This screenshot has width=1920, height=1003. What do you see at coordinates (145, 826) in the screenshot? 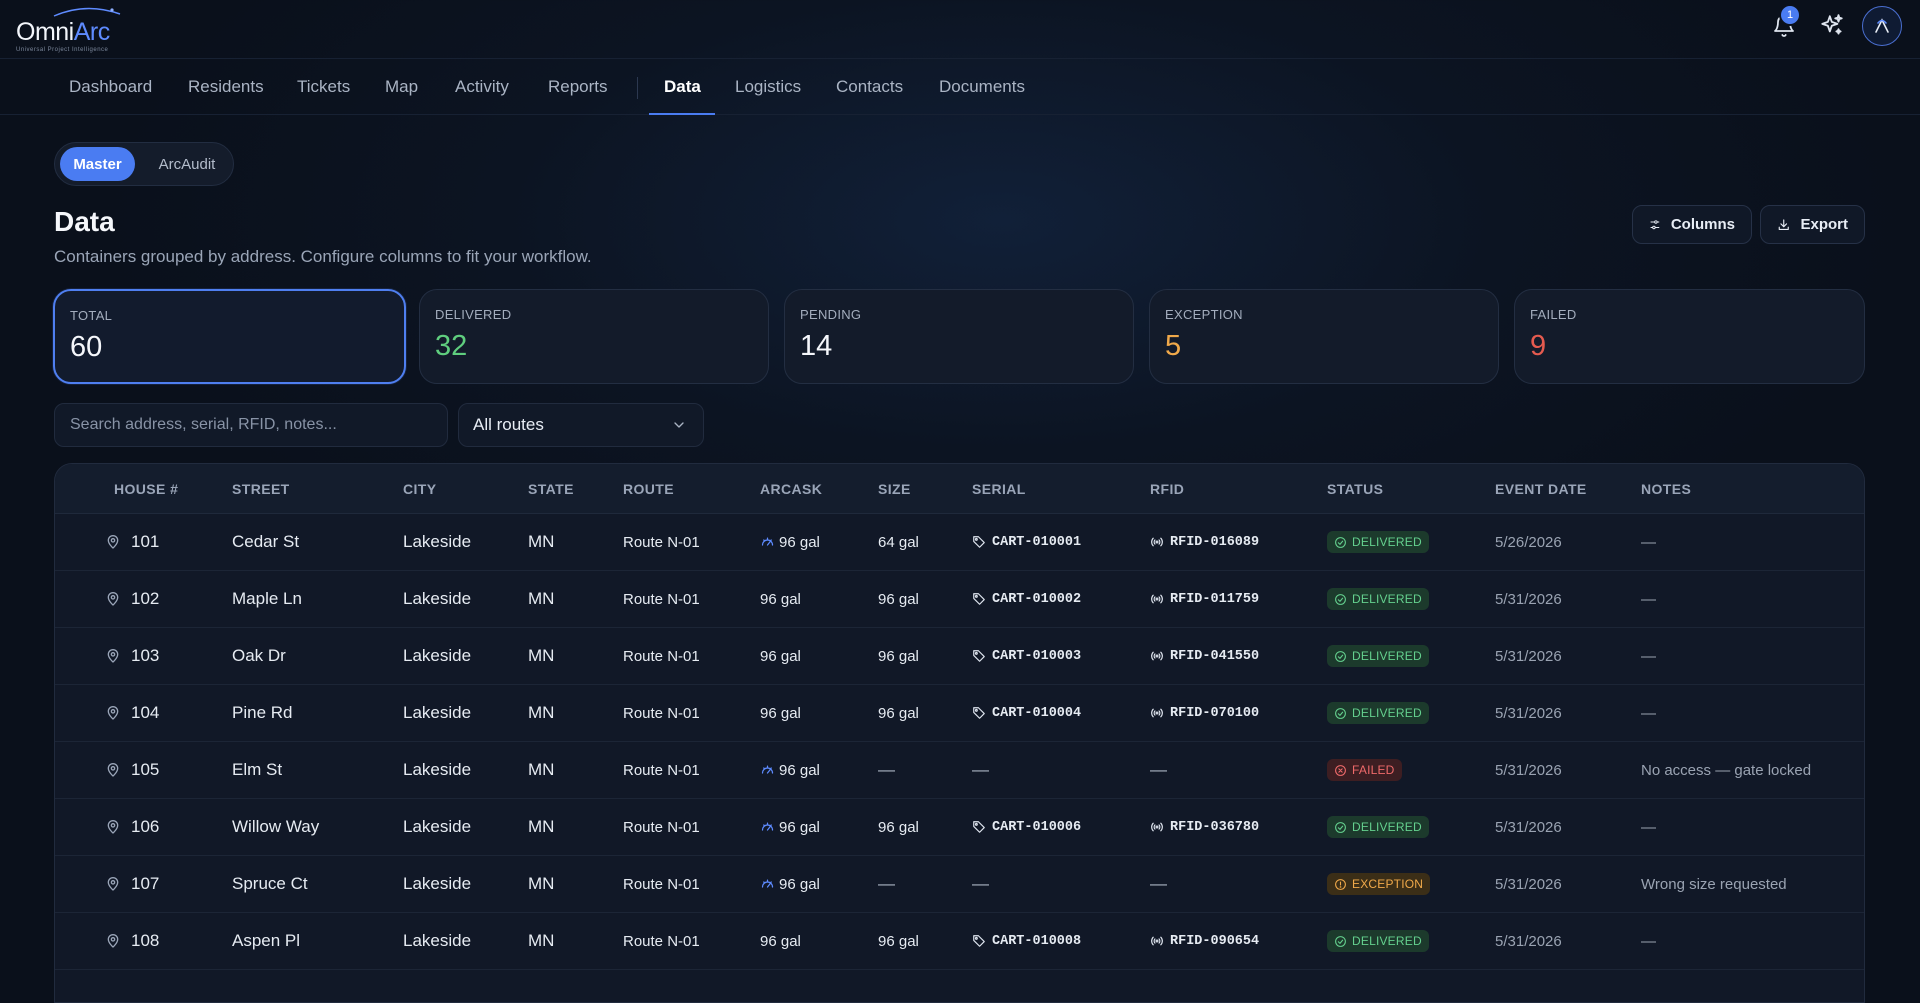
I see `house-number: 106` at bounding box center [145, 826].